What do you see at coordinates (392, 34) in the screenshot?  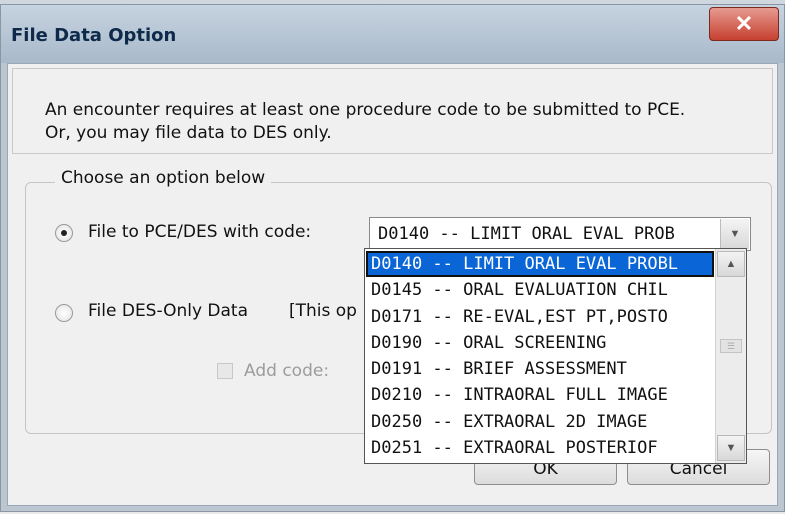 I see `title-bar: File Data Option ✕` at bounding box center [392, 34].